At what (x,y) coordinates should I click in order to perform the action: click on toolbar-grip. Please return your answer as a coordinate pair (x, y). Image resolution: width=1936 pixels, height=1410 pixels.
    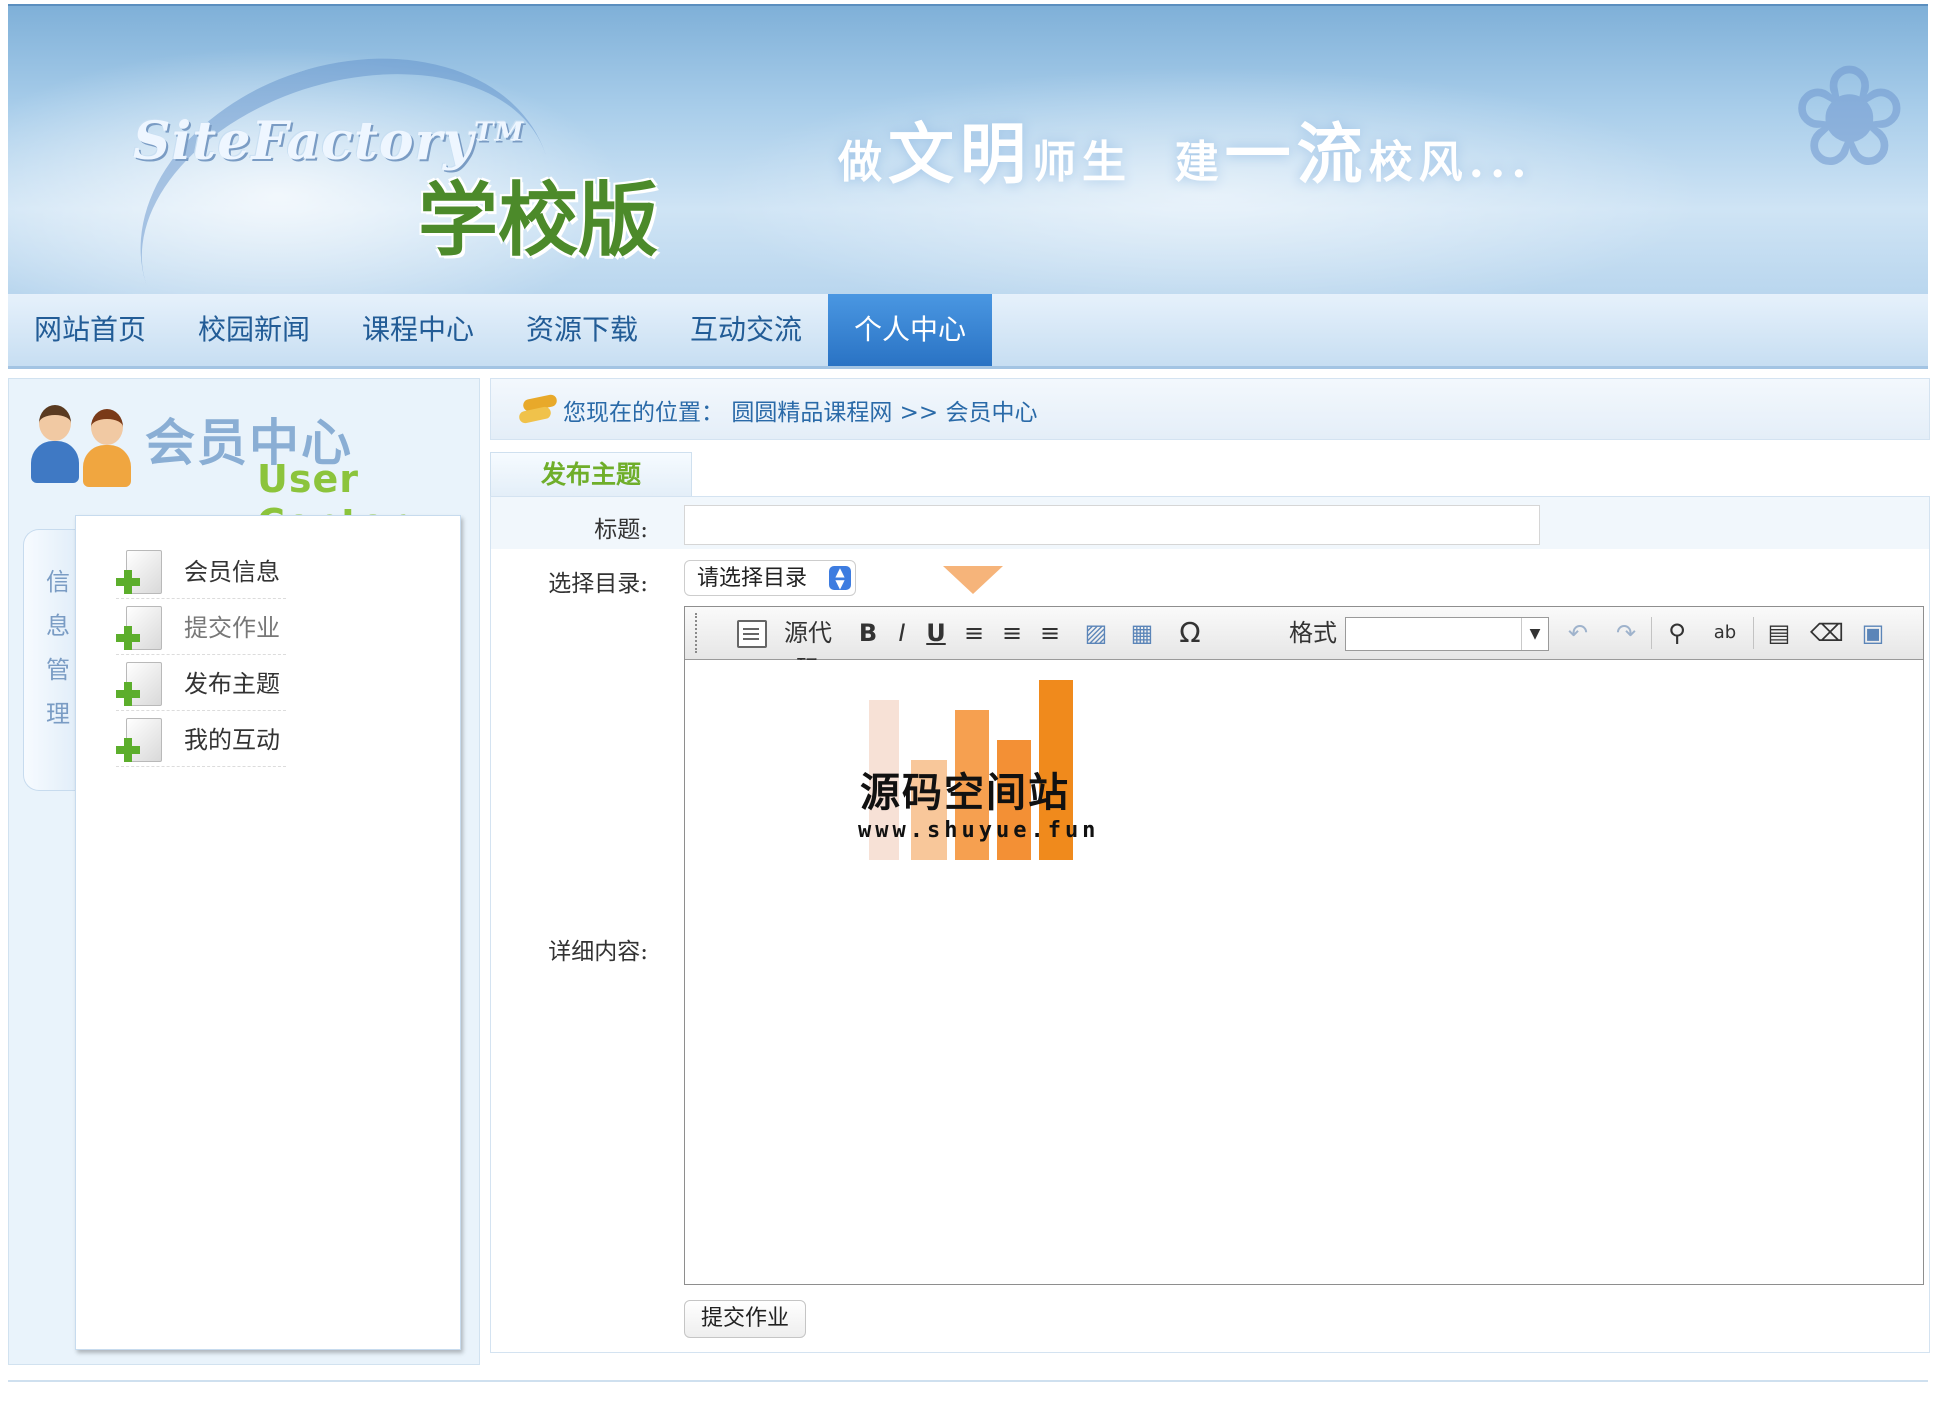
    Looking at the image, I should click on (699, 633).